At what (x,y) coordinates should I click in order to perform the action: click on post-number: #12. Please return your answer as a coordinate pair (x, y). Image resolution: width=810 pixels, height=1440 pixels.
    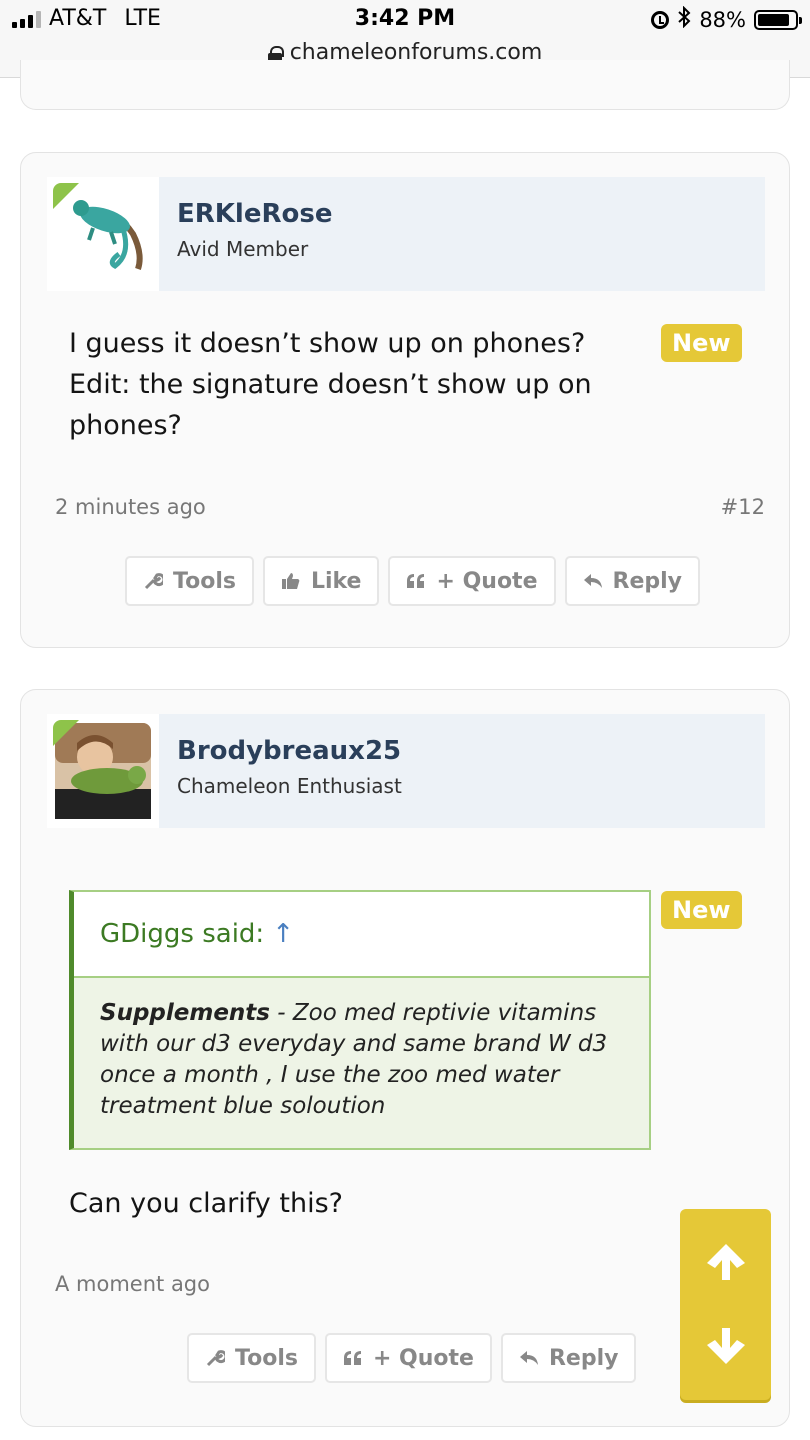
    Looking at the image, I should click on (743, 507).